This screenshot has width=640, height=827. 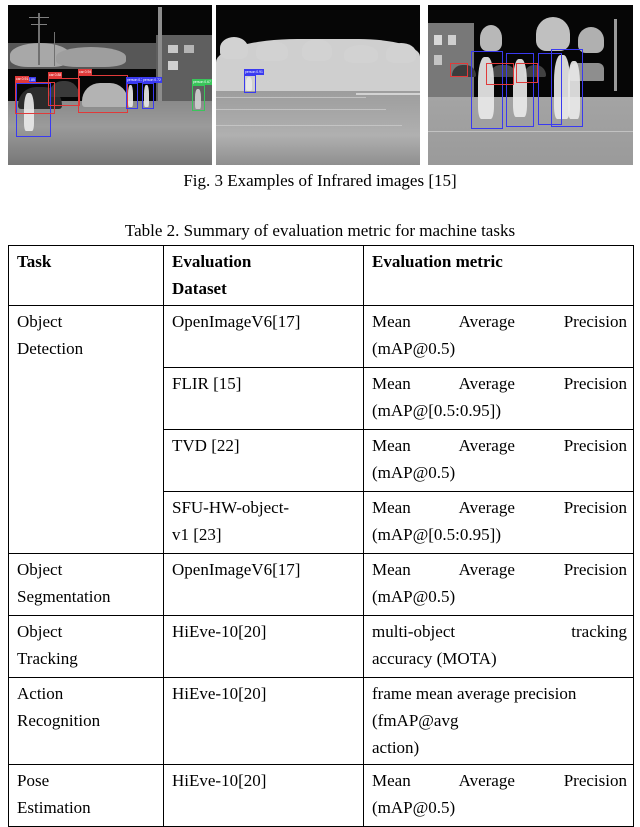 What do you see at coordinates (320, 180) in the screenshot?
I see `figure-caption: Fig. 3 Examples of Infrared images [15]` at bounding box center [320, 180].